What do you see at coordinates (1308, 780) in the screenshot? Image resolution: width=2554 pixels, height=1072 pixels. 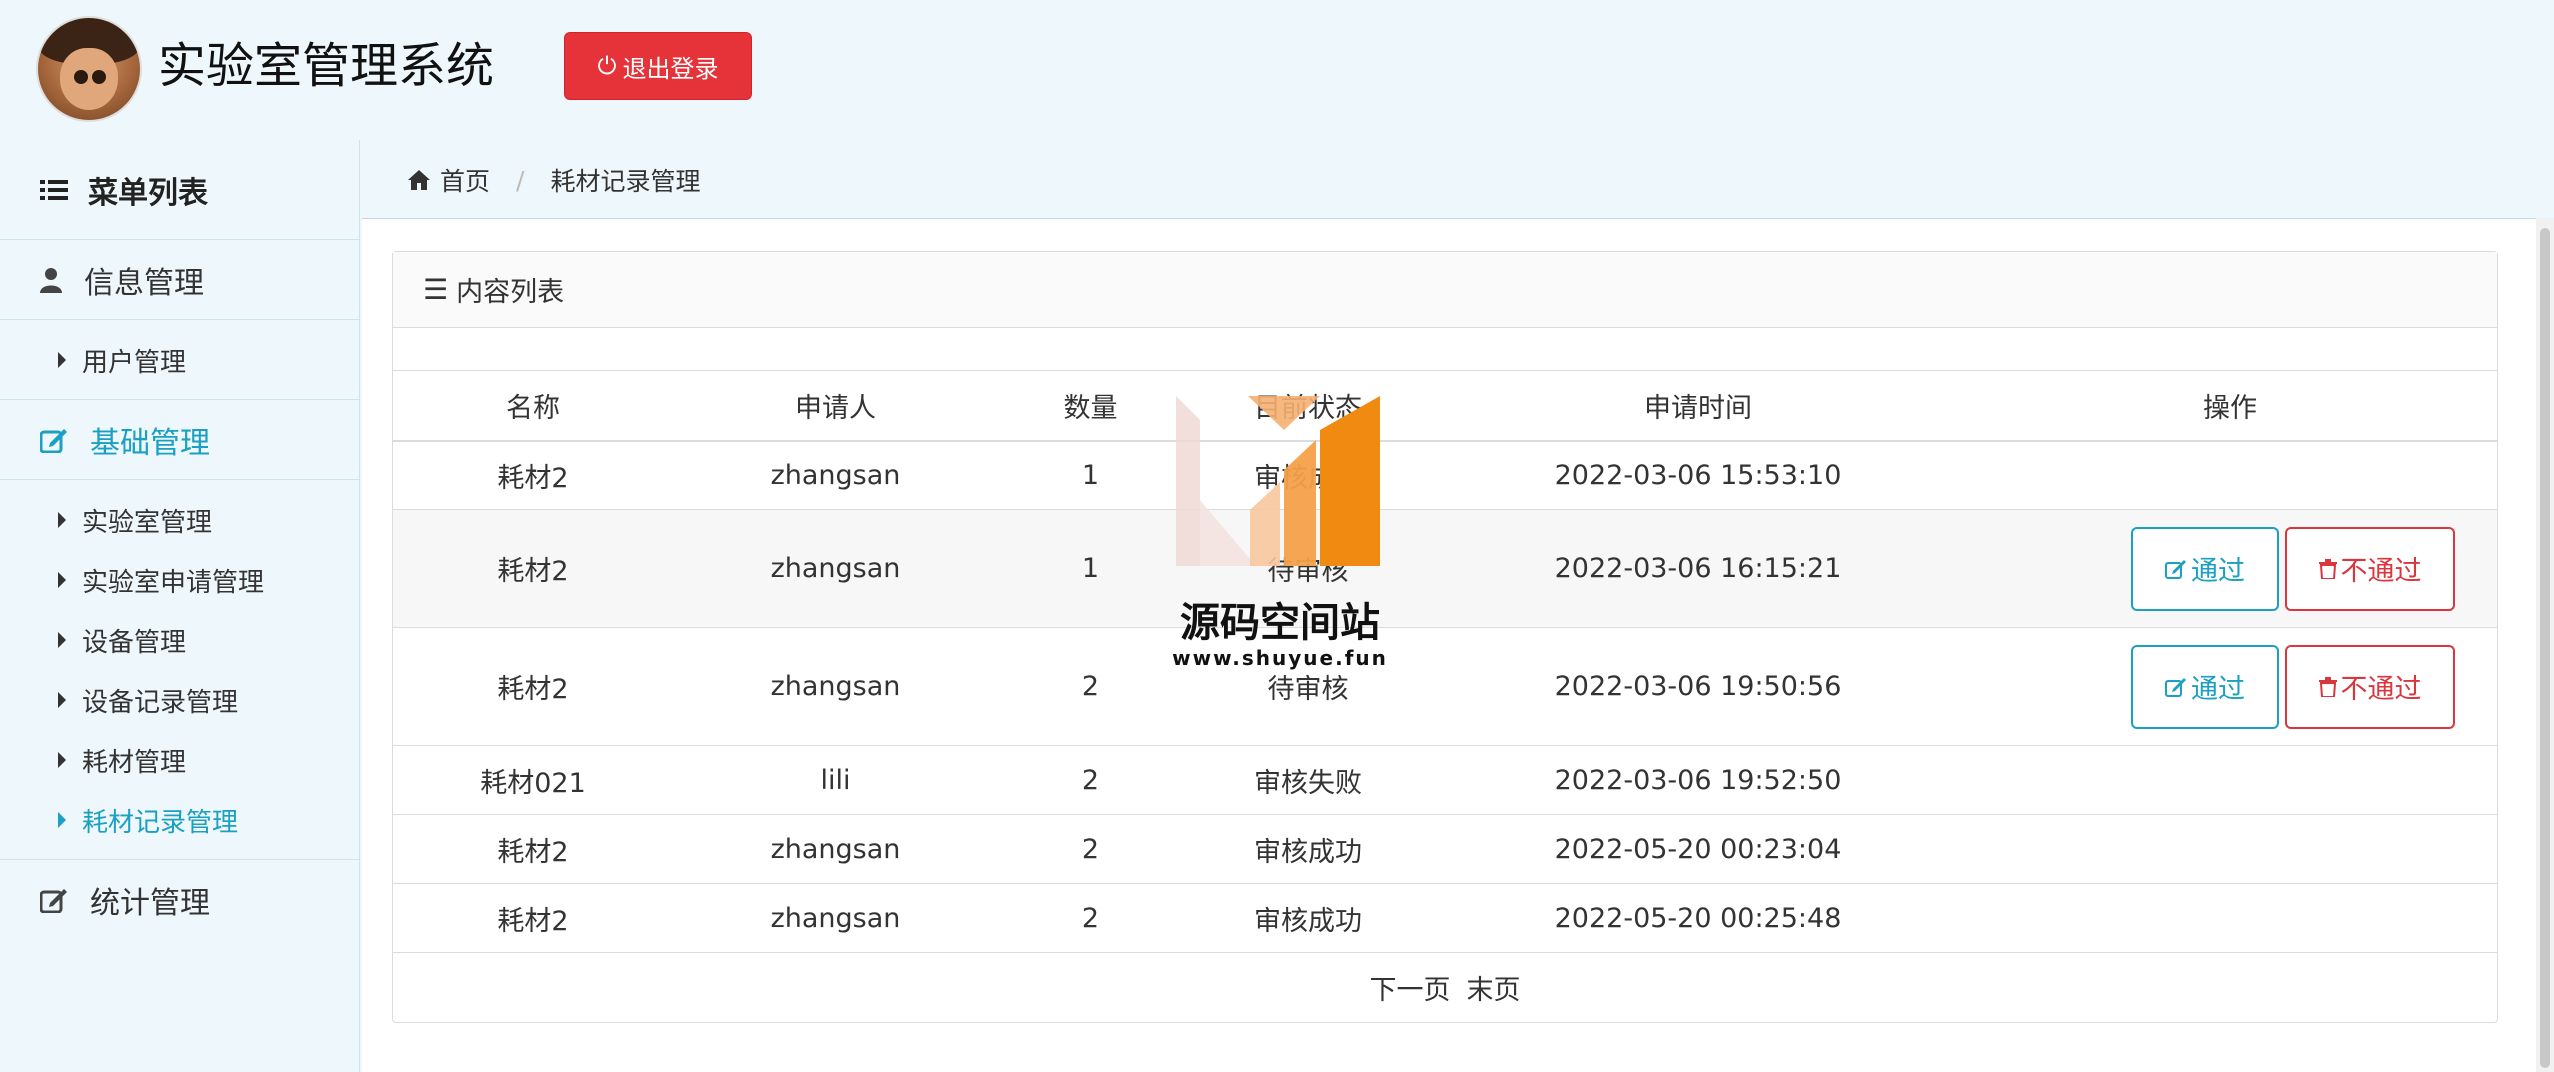 I see `cell-status: 审核失败` at bounding box center [1308, 780].